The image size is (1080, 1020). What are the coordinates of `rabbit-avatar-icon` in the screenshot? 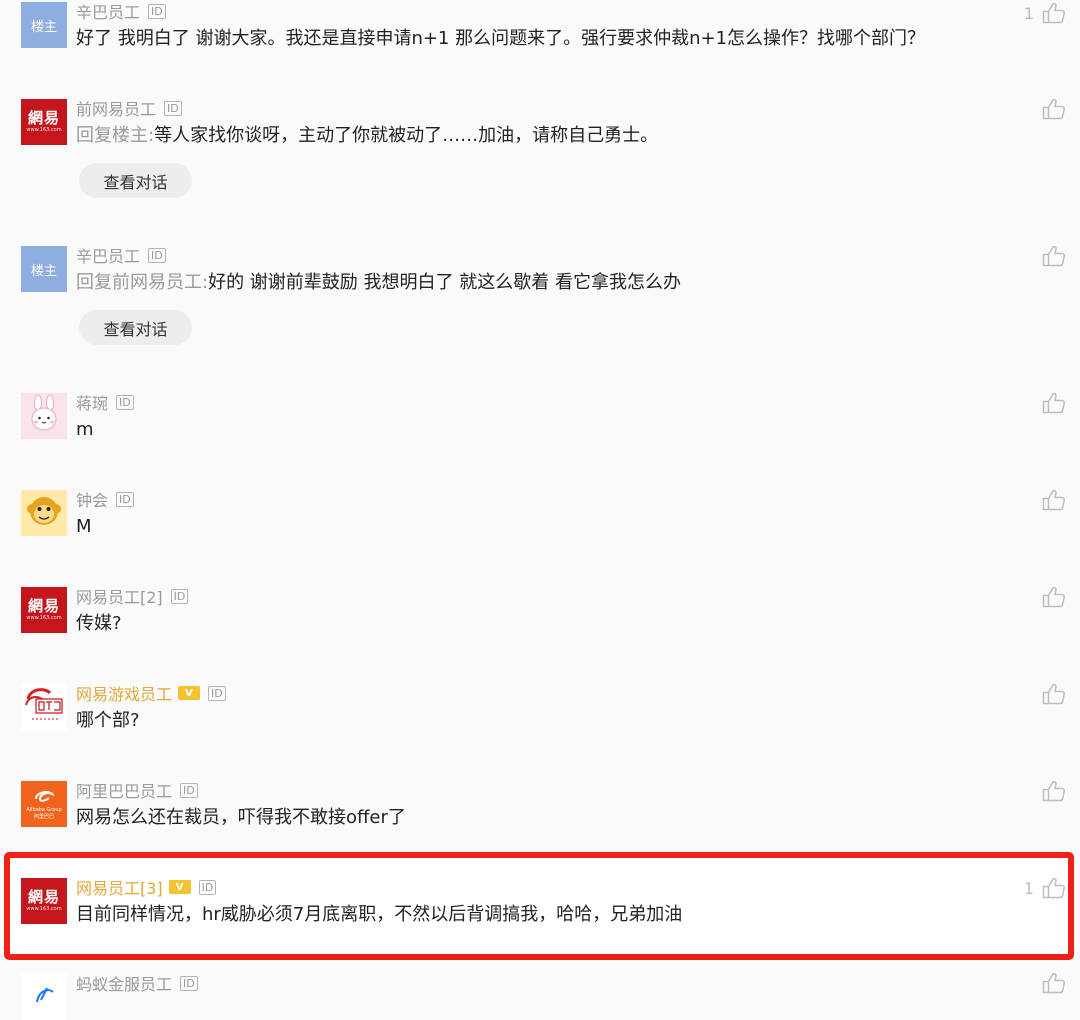 It's located at (44, 416).